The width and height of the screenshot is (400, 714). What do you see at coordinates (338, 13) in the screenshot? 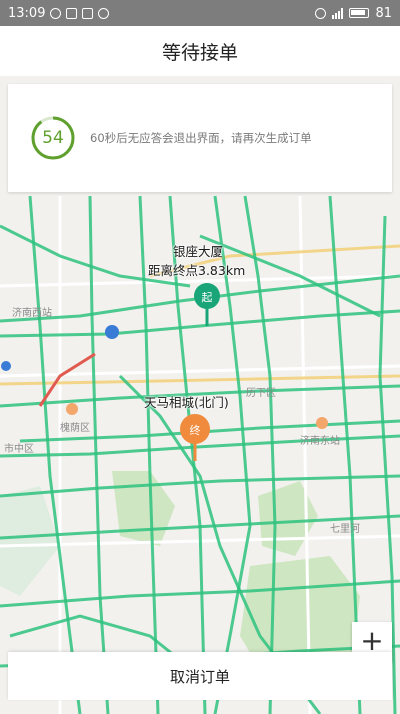
I see `signal-icon` at bounding box center [338, 13].